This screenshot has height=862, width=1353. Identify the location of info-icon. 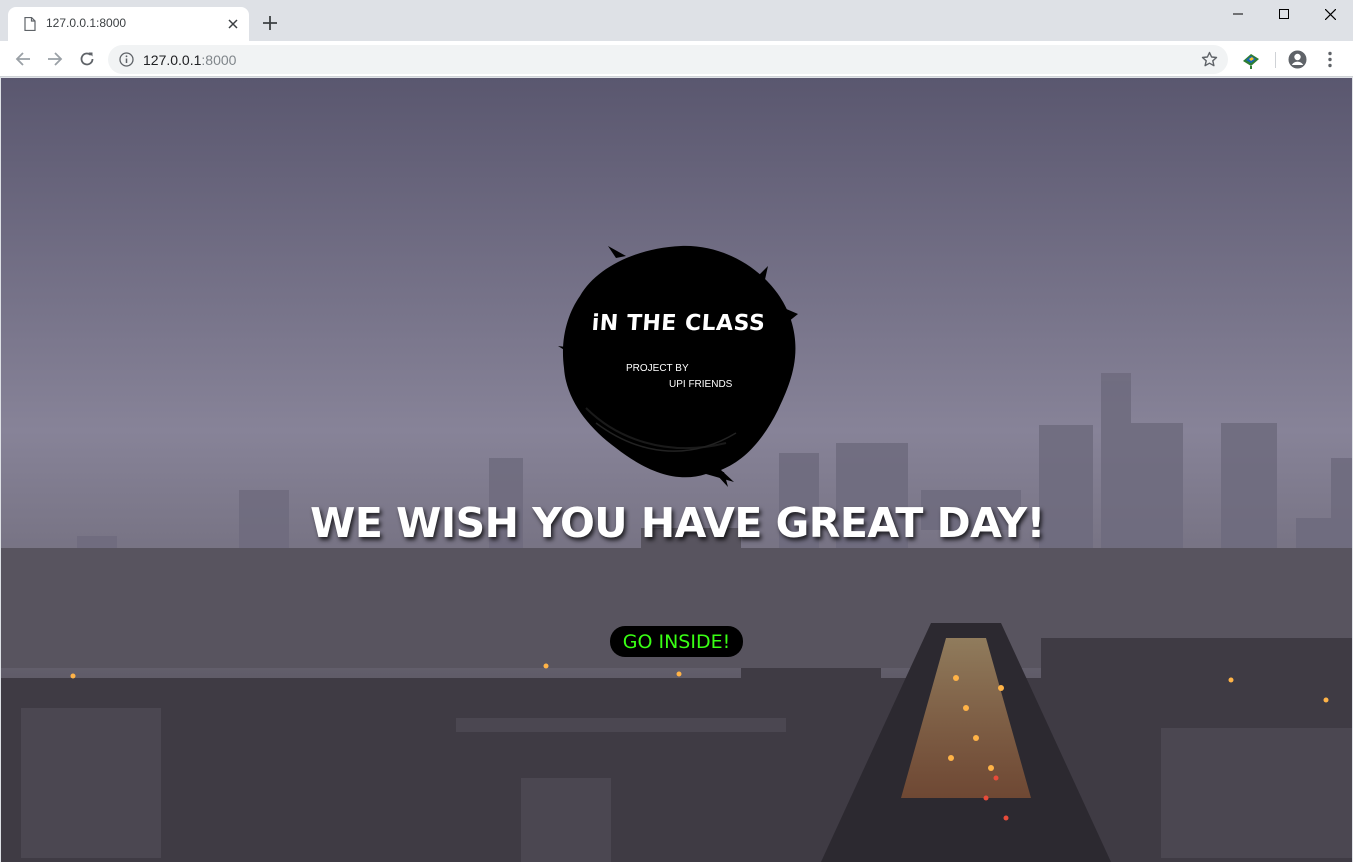
(126, 59).